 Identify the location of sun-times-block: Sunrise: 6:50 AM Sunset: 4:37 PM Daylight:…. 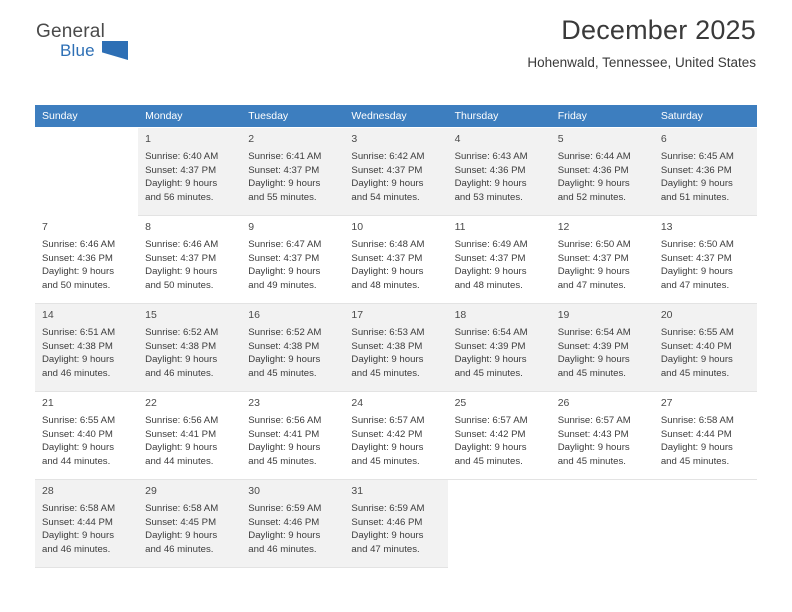
(706, 265).